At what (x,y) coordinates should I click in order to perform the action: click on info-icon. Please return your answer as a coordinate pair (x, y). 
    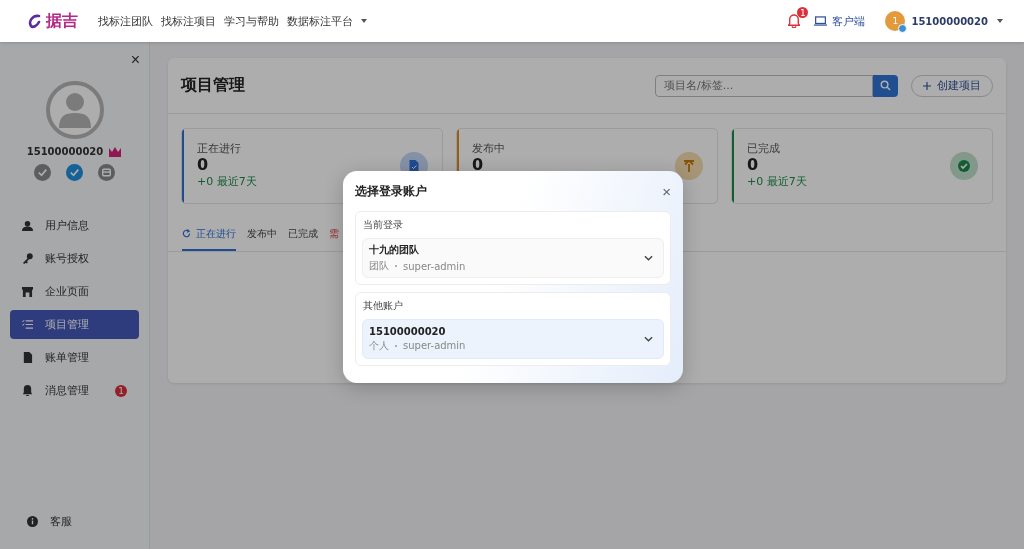
    Looking at the image, I should click on (32, 521).